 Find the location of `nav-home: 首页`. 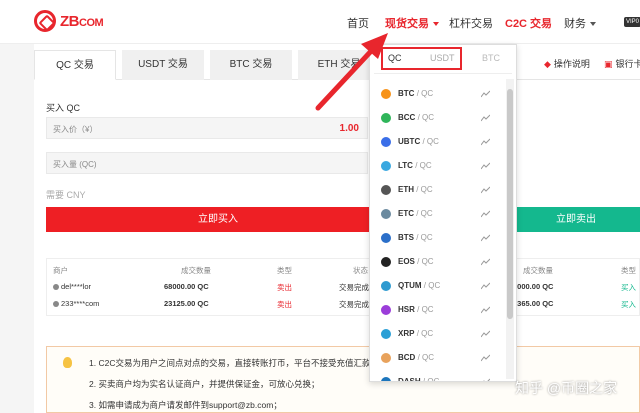

nav-home: 首页 is located at coordinates (358, 23).